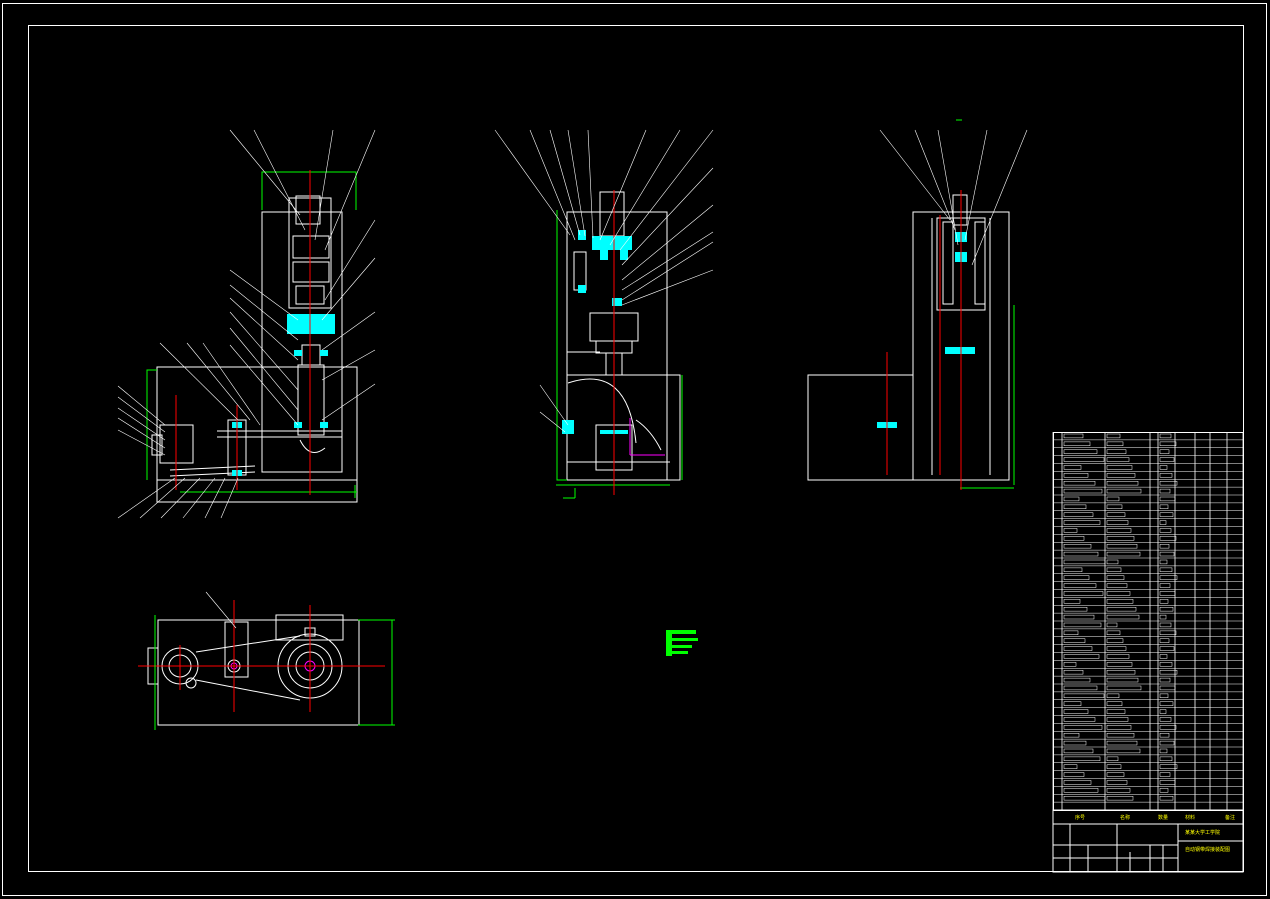 The width and height of the screenshot is (1270, 899). I want to click on parts-list-header-label: 名称, so click(1125, 817).